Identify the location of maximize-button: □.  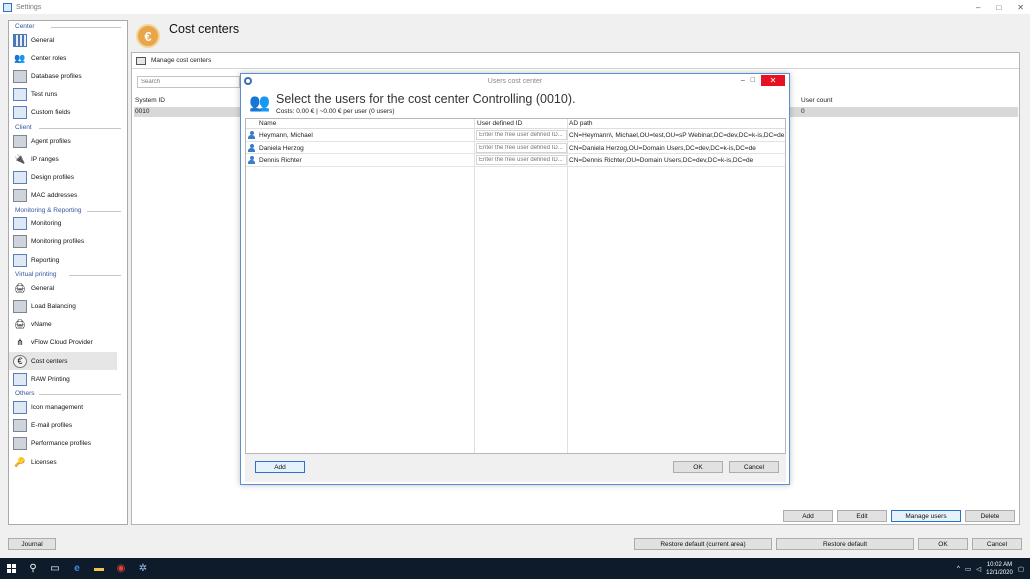
(998, 7).